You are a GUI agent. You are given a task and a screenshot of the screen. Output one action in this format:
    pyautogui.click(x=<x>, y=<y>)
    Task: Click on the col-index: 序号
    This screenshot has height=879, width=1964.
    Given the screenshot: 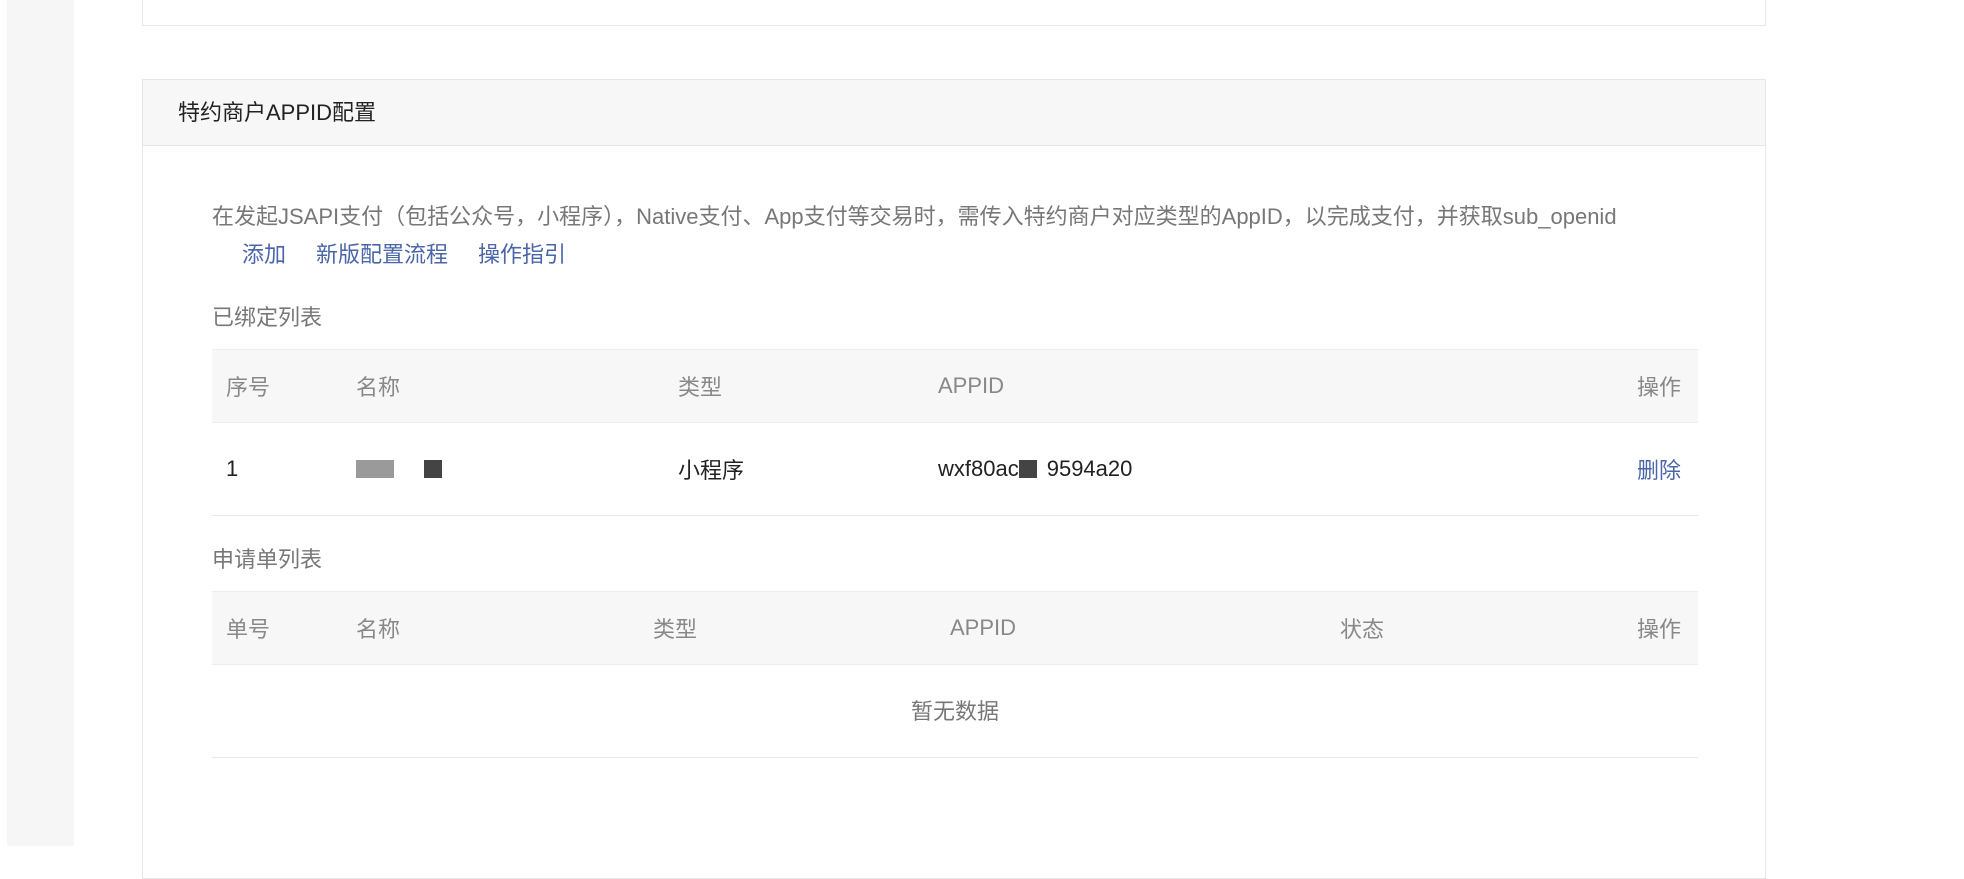 What is the action you would take?
    pyautogui.click(x=248, y=387)
    